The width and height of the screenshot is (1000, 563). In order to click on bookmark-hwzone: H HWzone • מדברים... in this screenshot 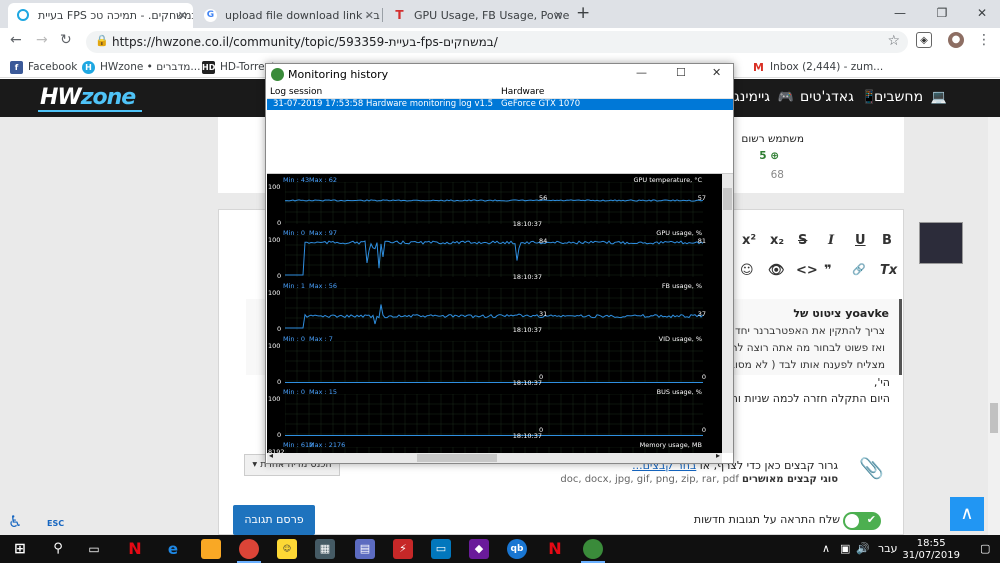, I will do `click(141, 67)`.